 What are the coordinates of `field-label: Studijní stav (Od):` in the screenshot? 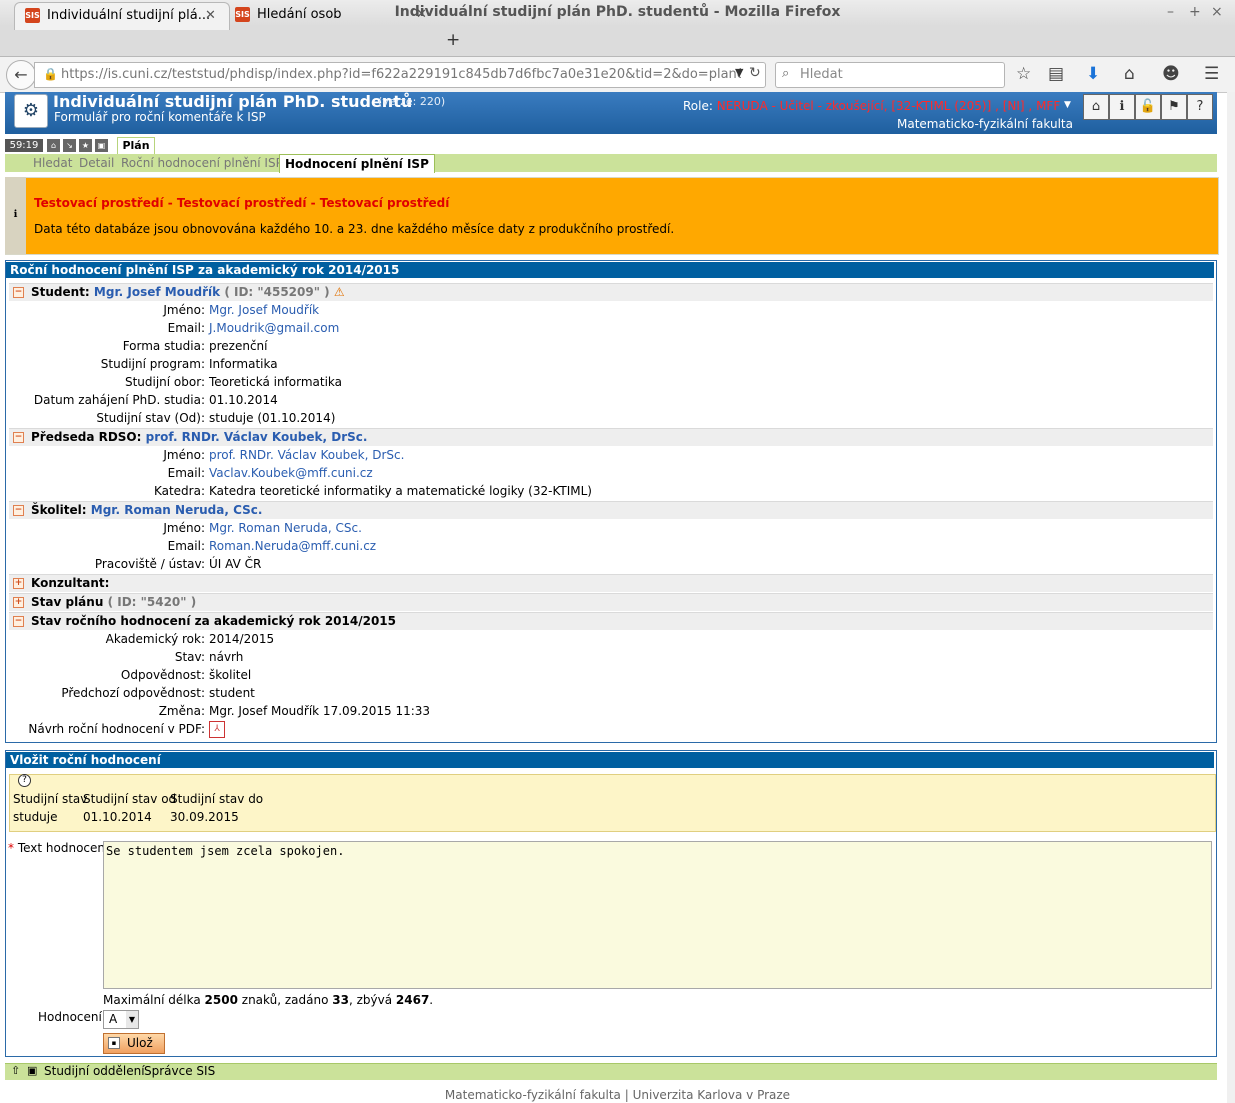 It's located at (150, 418).